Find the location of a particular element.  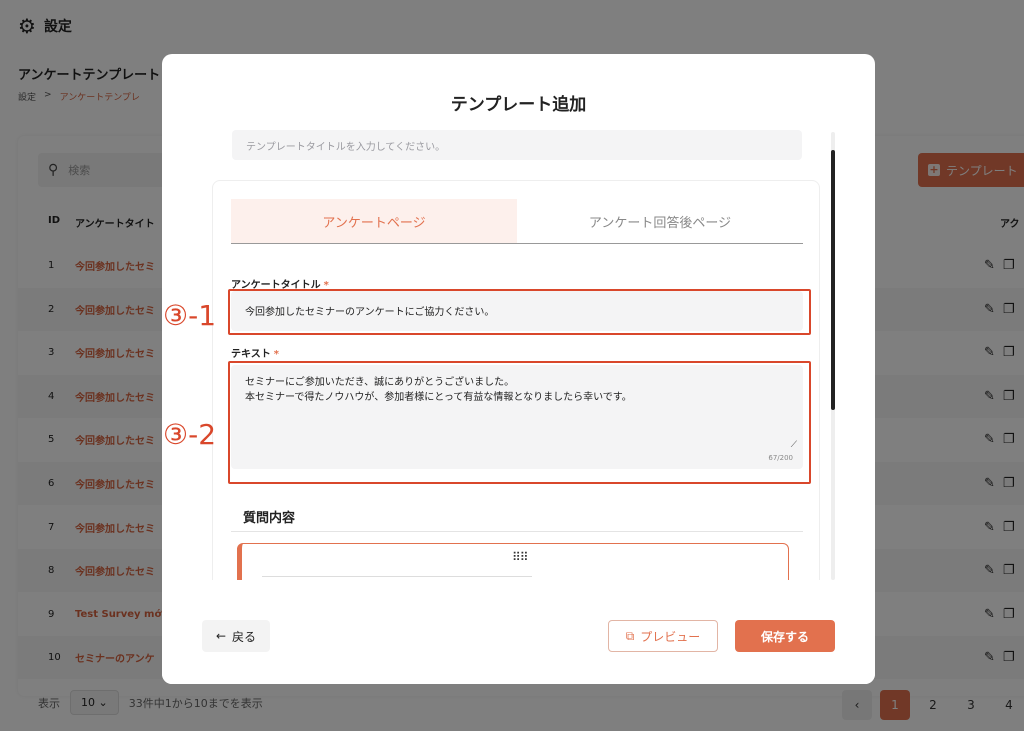

question-card: ⠿⠿ is located at coordinates (513, 561).